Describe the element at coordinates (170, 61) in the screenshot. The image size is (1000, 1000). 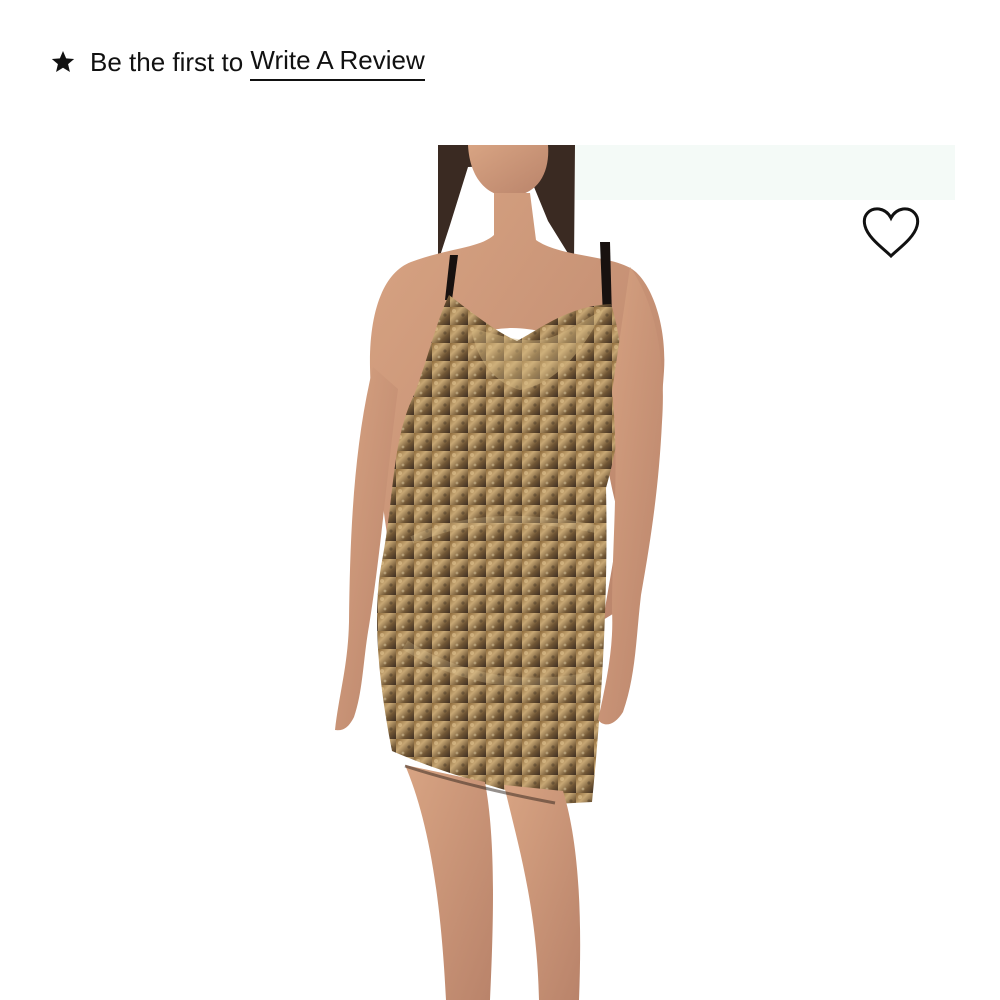
I see `review-prompt-text: Be the first to` at that location.